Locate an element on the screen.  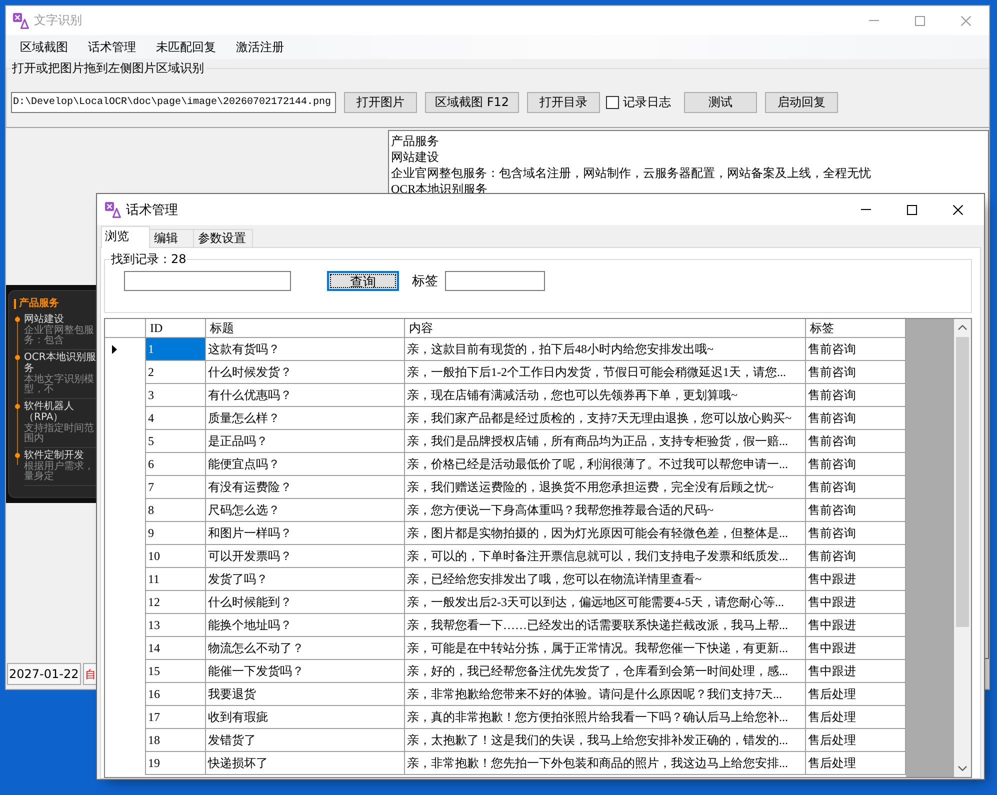
table-cell: 10 is located at coordinates (176, 556).